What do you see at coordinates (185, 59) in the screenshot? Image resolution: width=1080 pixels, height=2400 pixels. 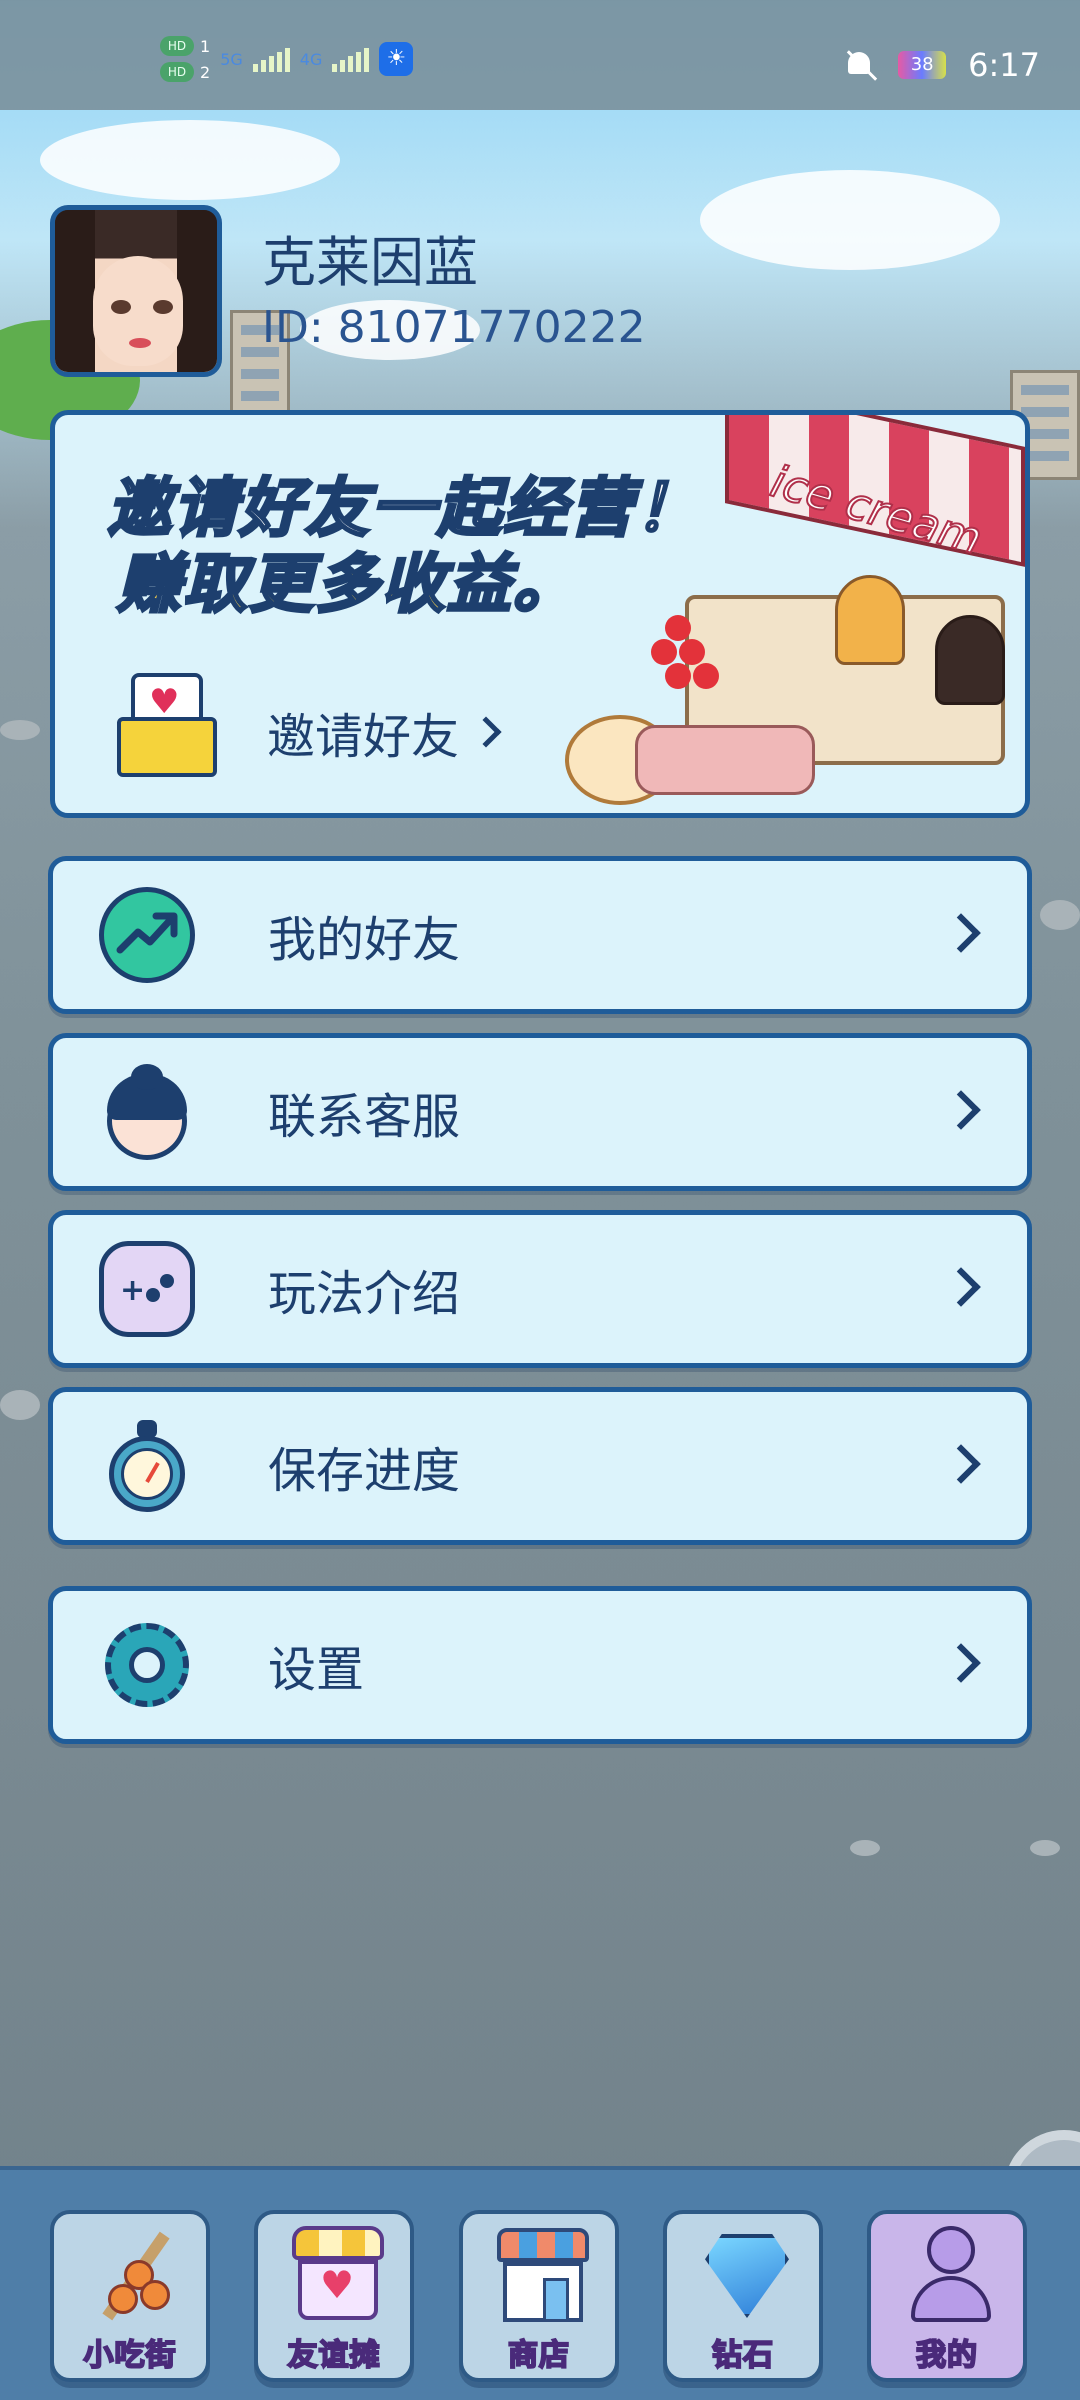 I see `sim-stack: HD 1 HD 2` at bounding box center [185, 59].